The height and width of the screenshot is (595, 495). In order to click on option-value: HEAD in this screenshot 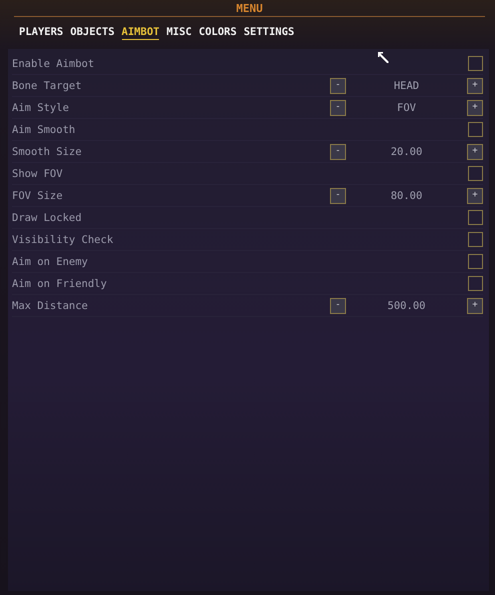, I will do `click(406, 86)`.